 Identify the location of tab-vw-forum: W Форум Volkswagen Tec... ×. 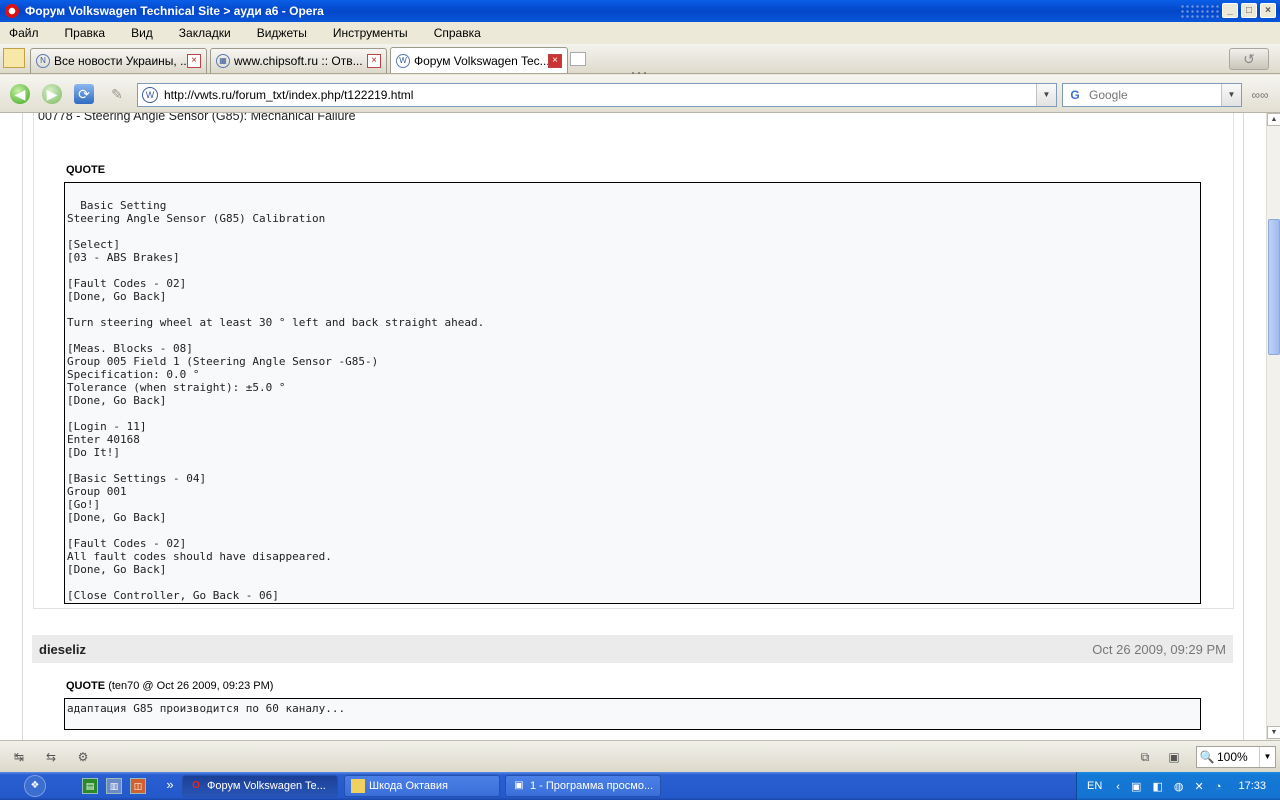
(479, 60).